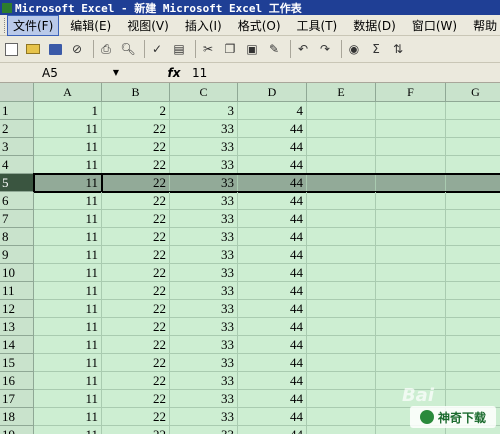  I want to click on cell-c15: 33, so click(204, 363).